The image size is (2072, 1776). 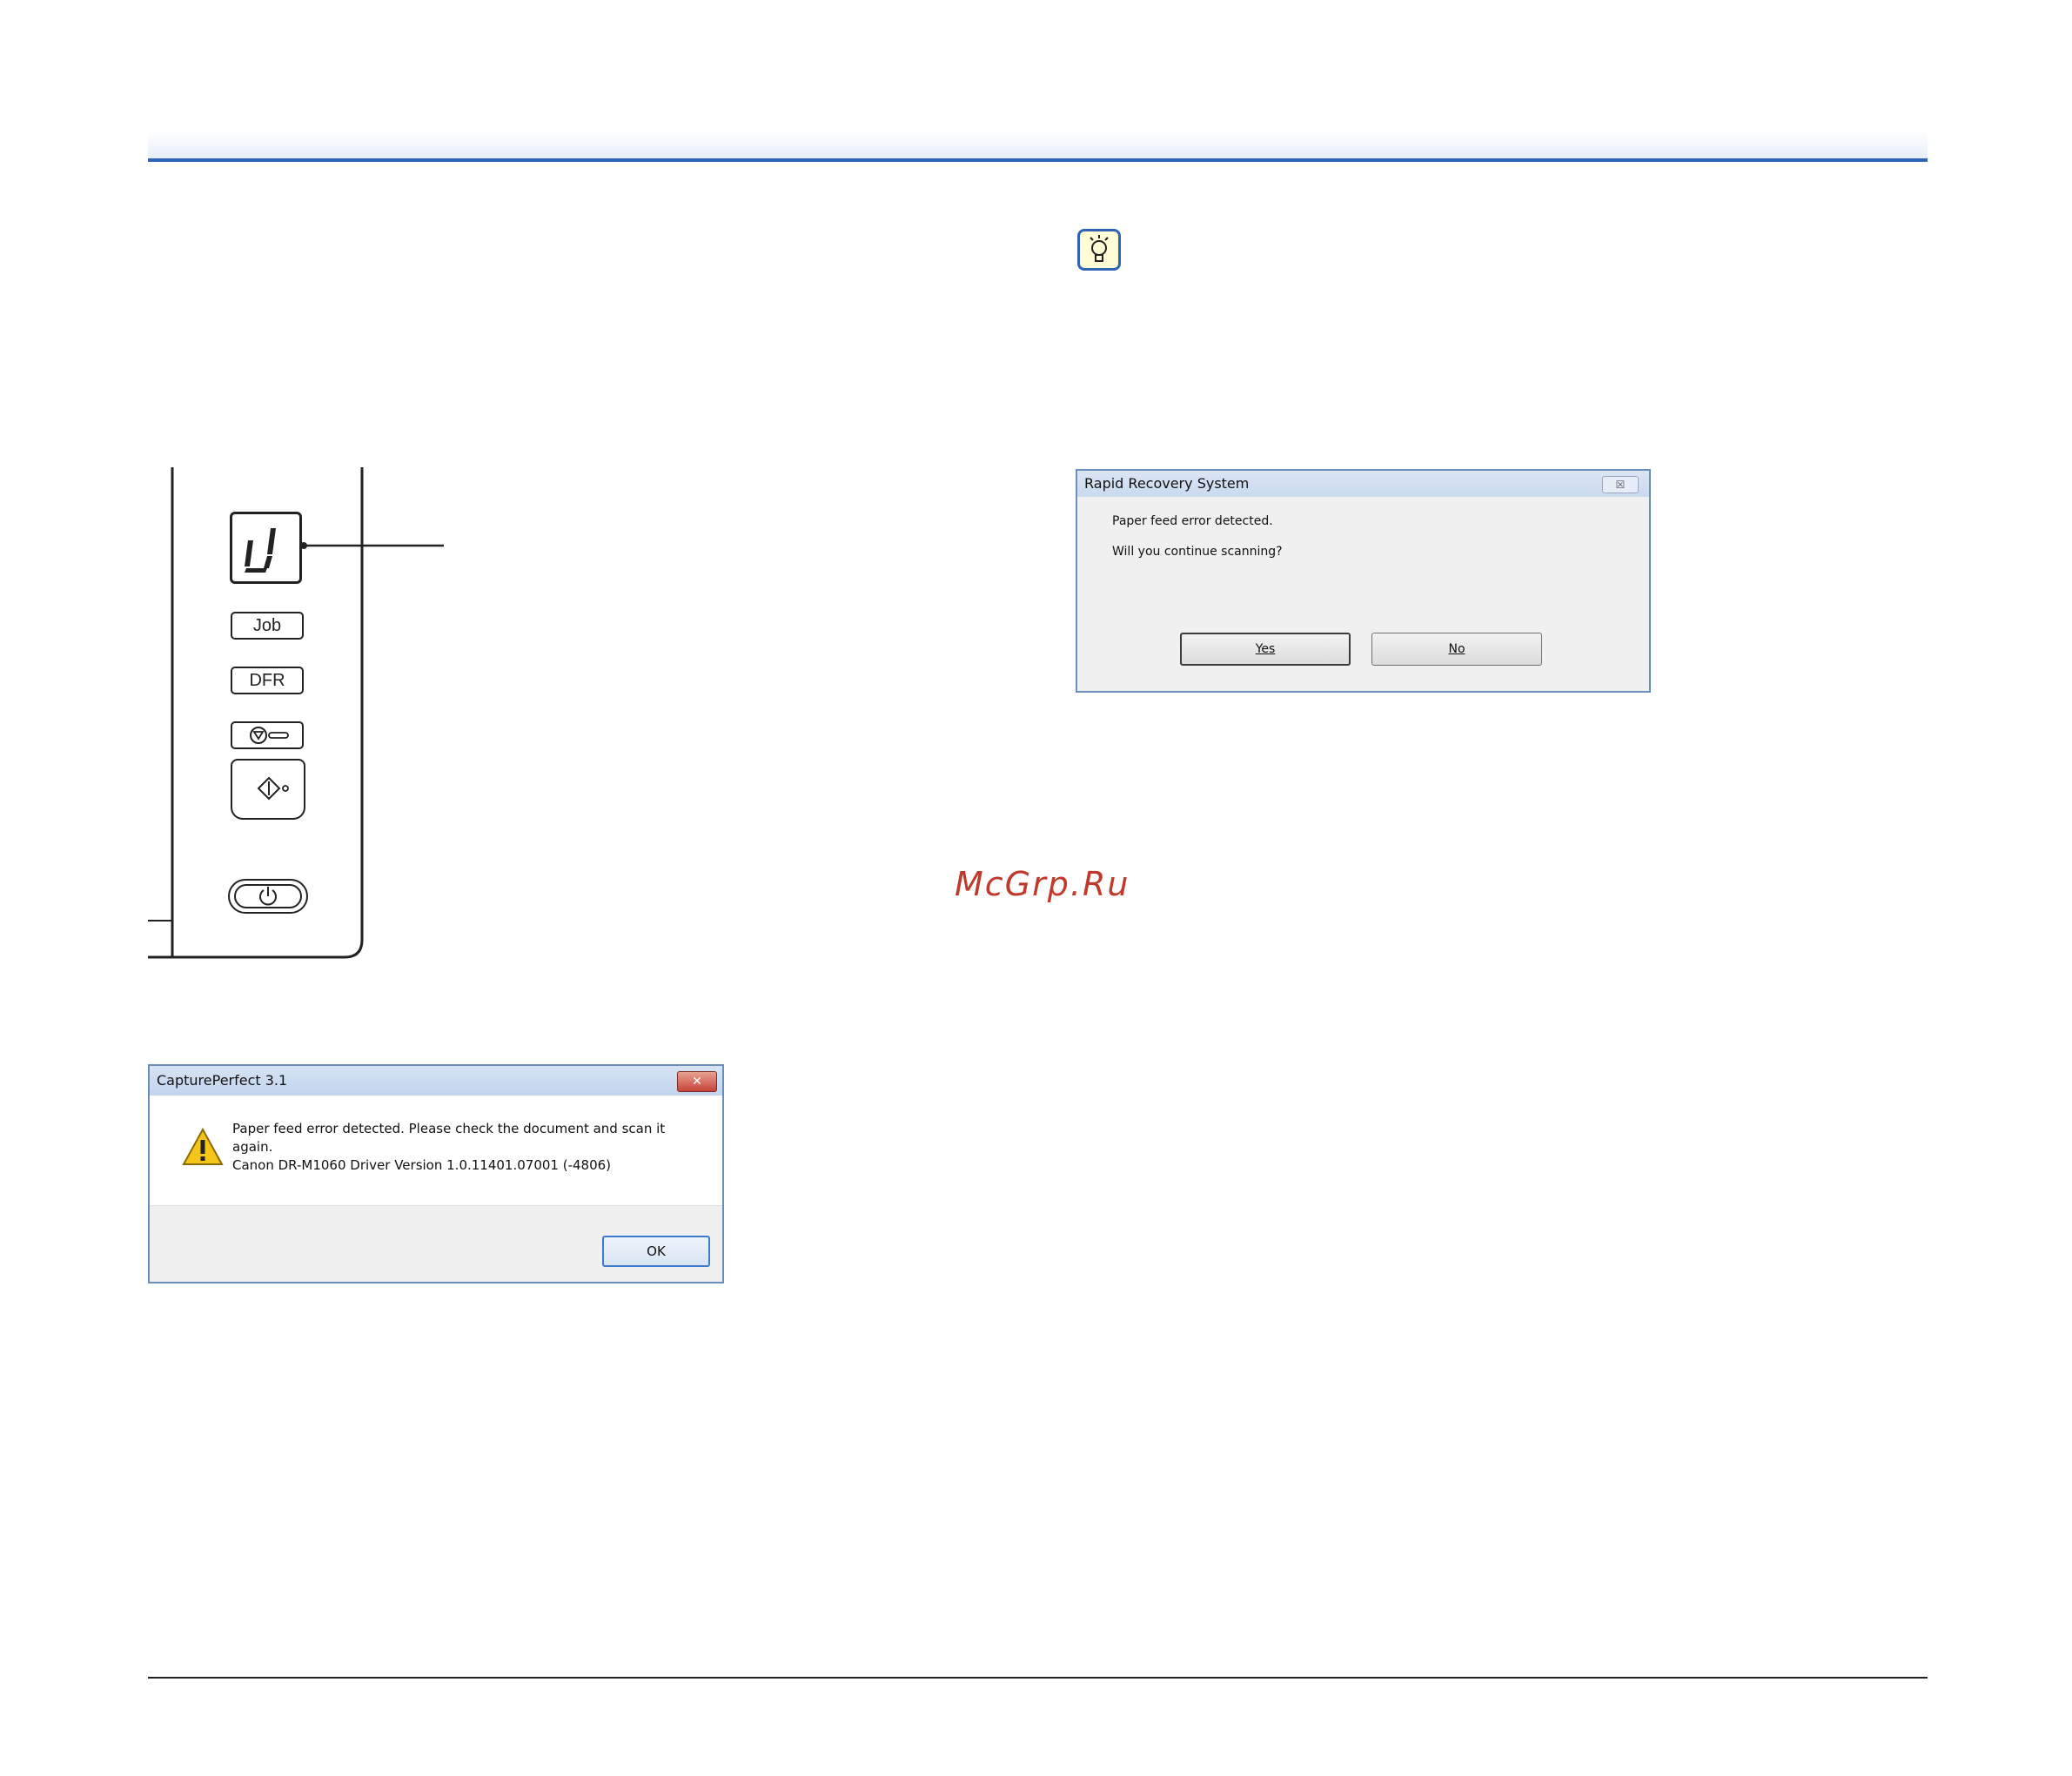 What do you see at coordinates (1363, 484) in the screenshot?
I see `dialog-title-bar: Rapid Recovery System` at bounding box center [1363, 484].